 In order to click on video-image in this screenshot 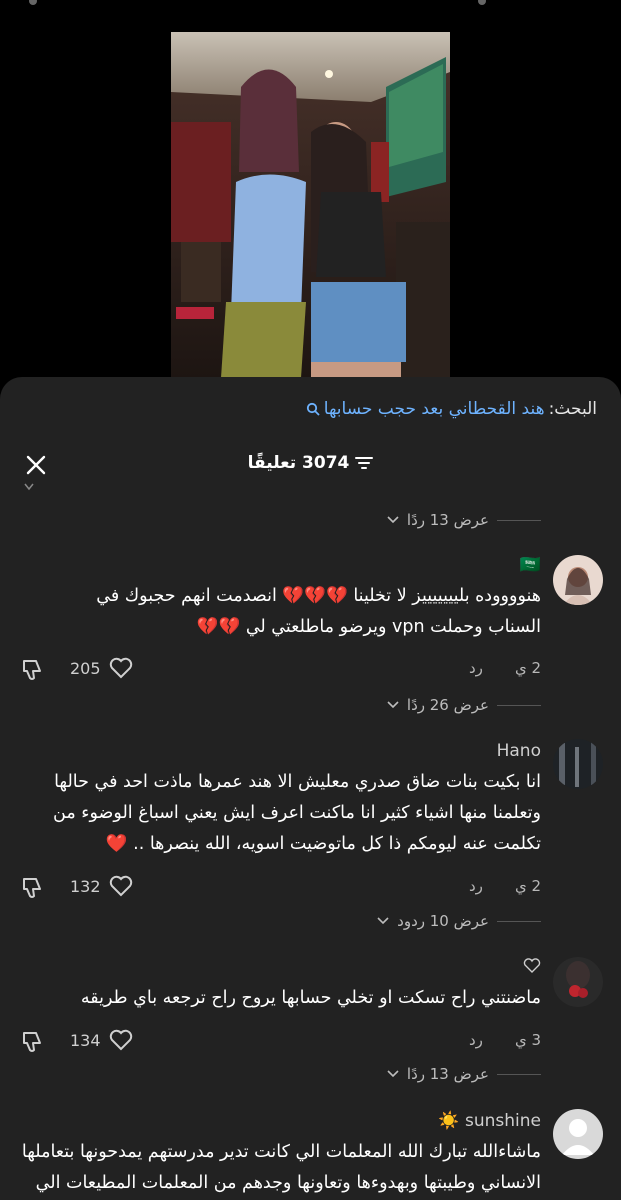, I will do `click(310, 205)`.